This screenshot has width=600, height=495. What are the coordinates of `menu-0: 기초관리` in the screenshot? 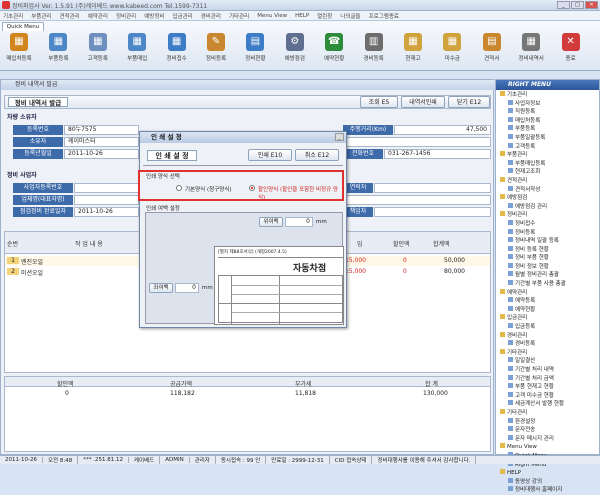 It's located at (13, 16).